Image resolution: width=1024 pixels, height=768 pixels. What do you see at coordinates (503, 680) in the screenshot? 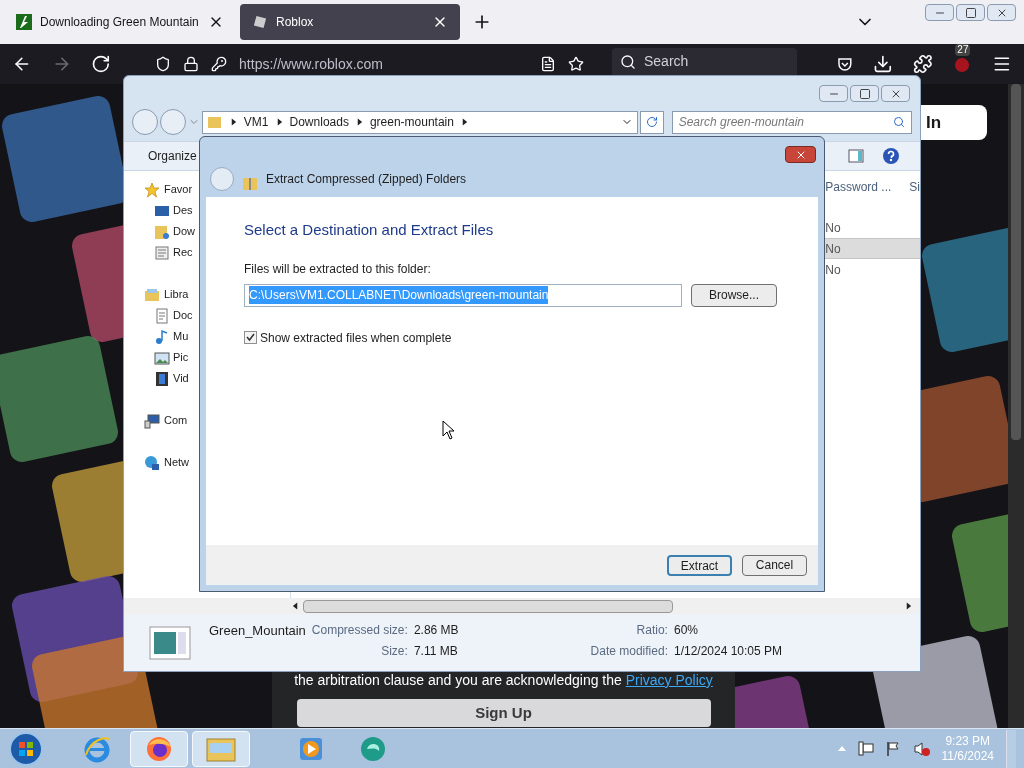
I see `consent-text: the arbitration clause and you are acknowledging the Privacy Policy` at bounding box center [503, 680].